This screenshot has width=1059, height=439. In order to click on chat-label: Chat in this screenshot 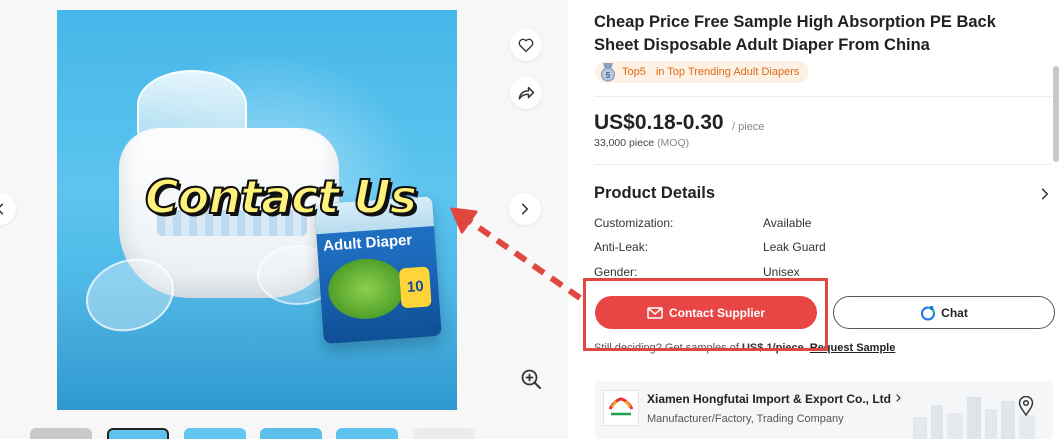, I will do `click(954, 312)`.